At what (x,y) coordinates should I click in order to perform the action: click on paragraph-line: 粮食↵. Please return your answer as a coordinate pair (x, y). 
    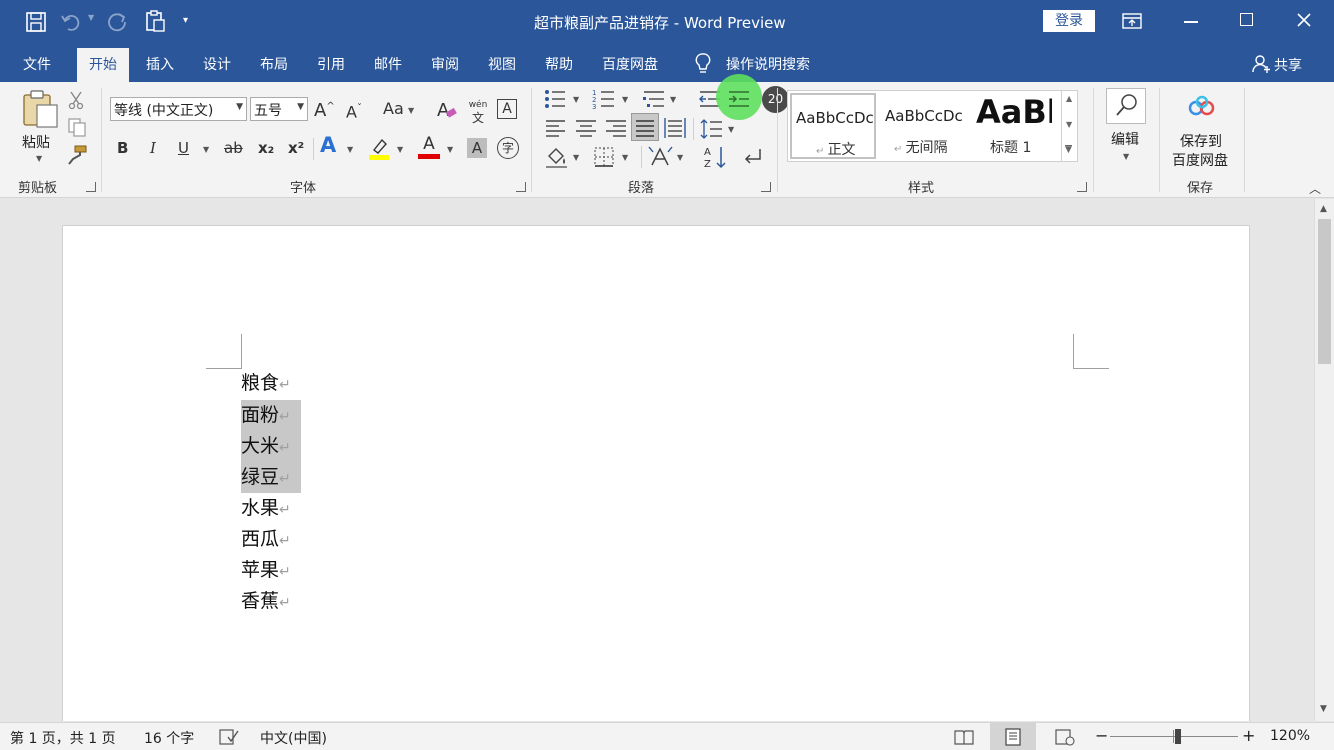
    Looking at the image, I should click on (266, 383).